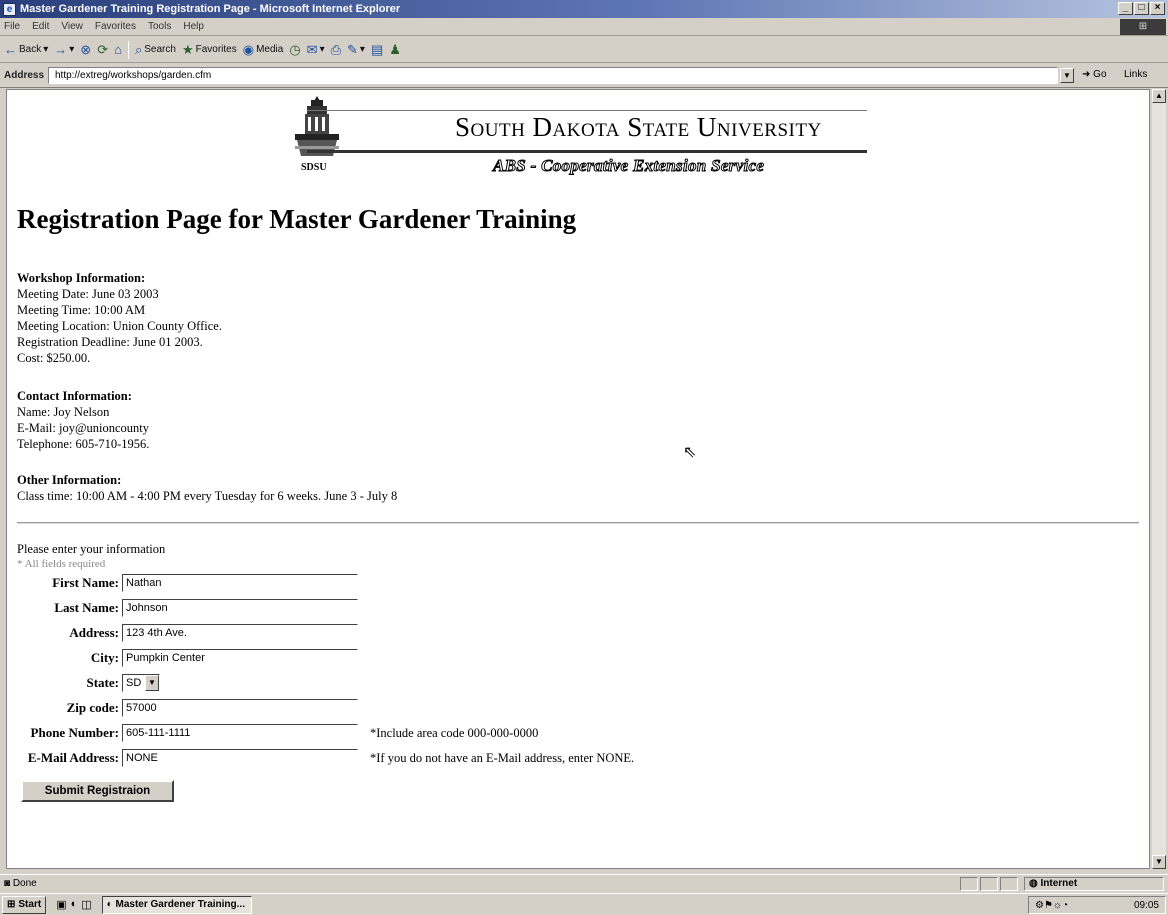 The height and width of the screenshot is (915, 1168). What do you see at coordinates (26, 49) in the screenshot?
I see `back-button: ← Back ▾` at bounding box center [26, 49].